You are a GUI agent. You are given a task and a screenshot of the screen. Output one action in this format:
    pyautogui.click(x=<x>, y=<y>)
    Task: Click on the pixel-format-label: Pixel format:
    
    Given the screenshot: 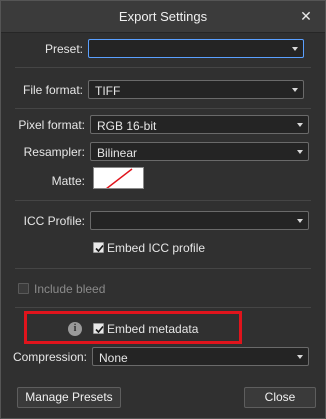 What is the action you would take?
    pyautogui.click(x=51, y=125)
    